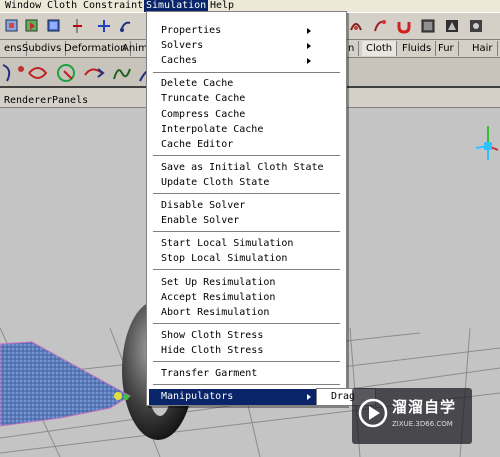 The width and height of the screenshot is (500, 457). I want to click on menu-item-manipulators: Manipulators, so click(246, 397).